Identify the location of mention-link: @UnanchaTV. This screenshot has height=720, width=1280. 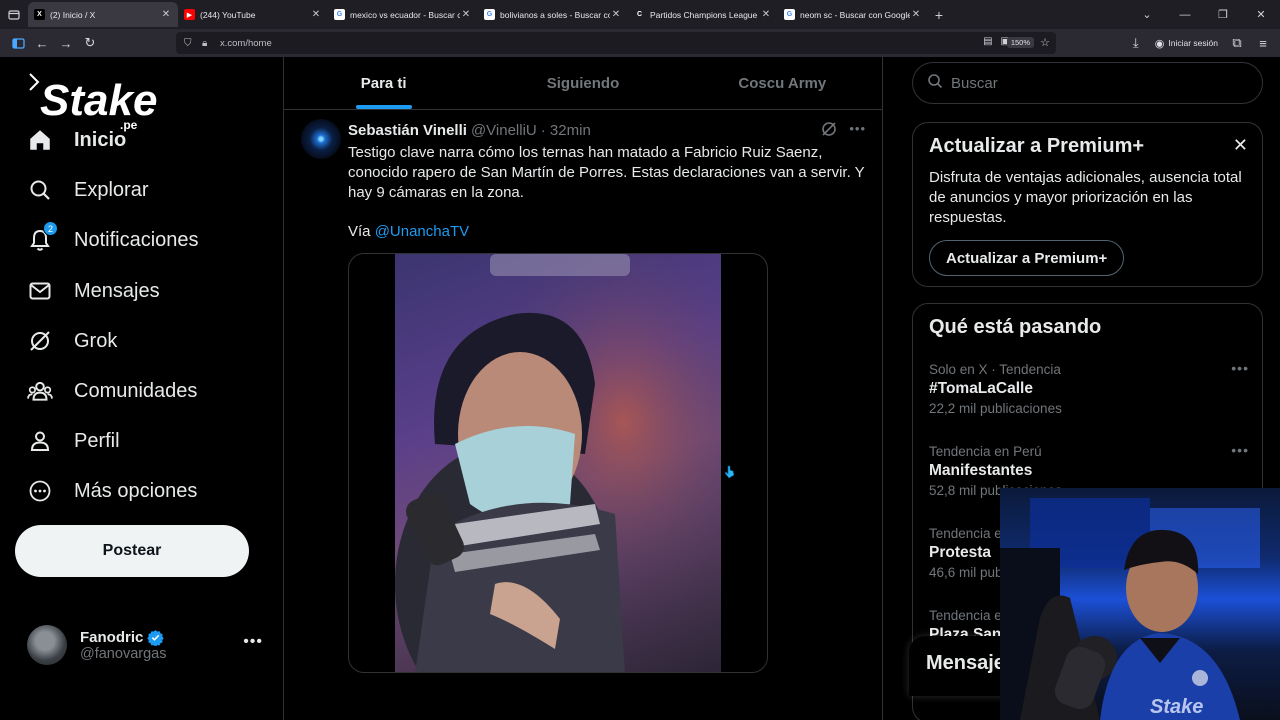
(422, 231).